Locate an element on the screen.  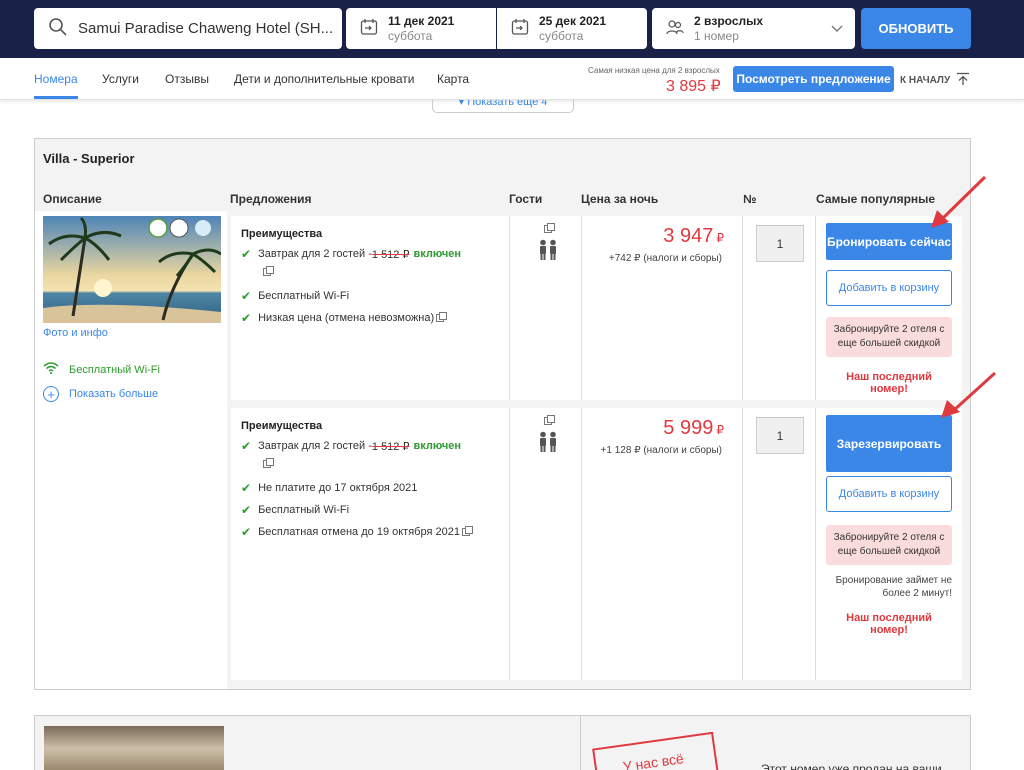
sold-out-stamp: У нас всё is located at coordinates (656, 750).